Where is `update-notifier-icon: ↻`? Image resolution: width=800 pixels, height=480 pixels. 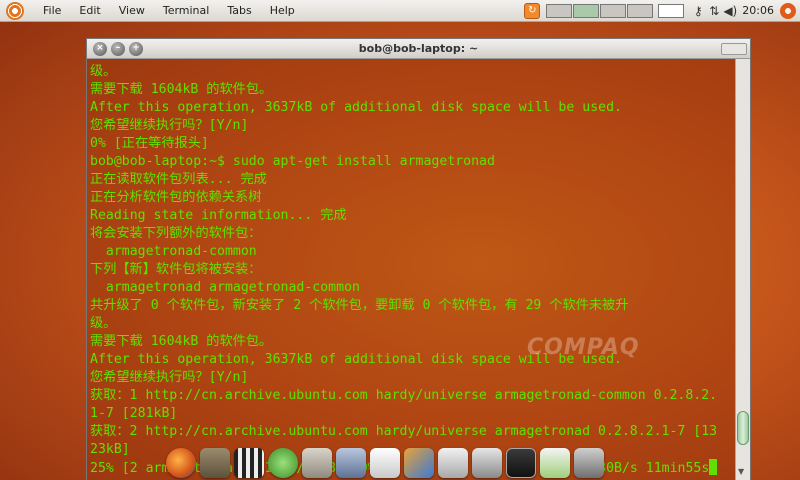
update-notifier-icon: ↻ is located at coordinates (532, 10).